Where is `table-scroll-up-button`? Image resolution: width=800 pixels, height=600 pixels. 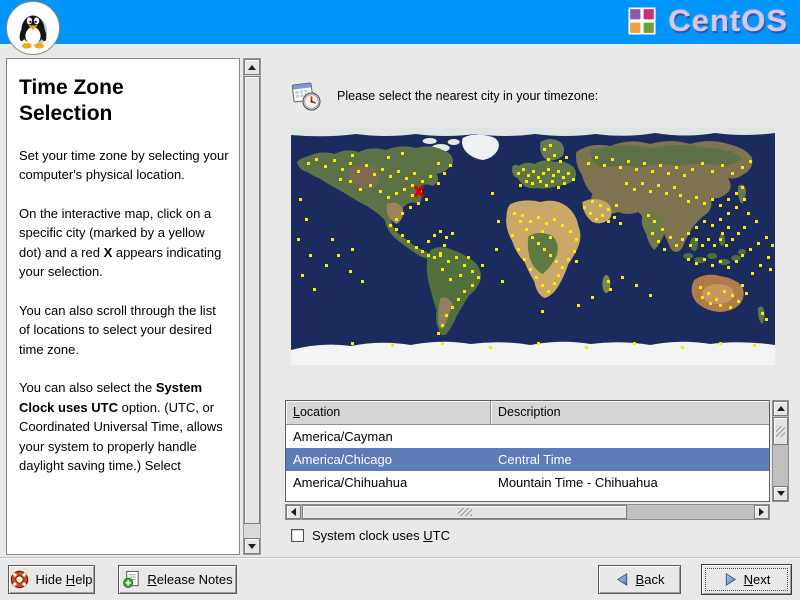
table-scroll-up-button is located at coordinates (780, 408).